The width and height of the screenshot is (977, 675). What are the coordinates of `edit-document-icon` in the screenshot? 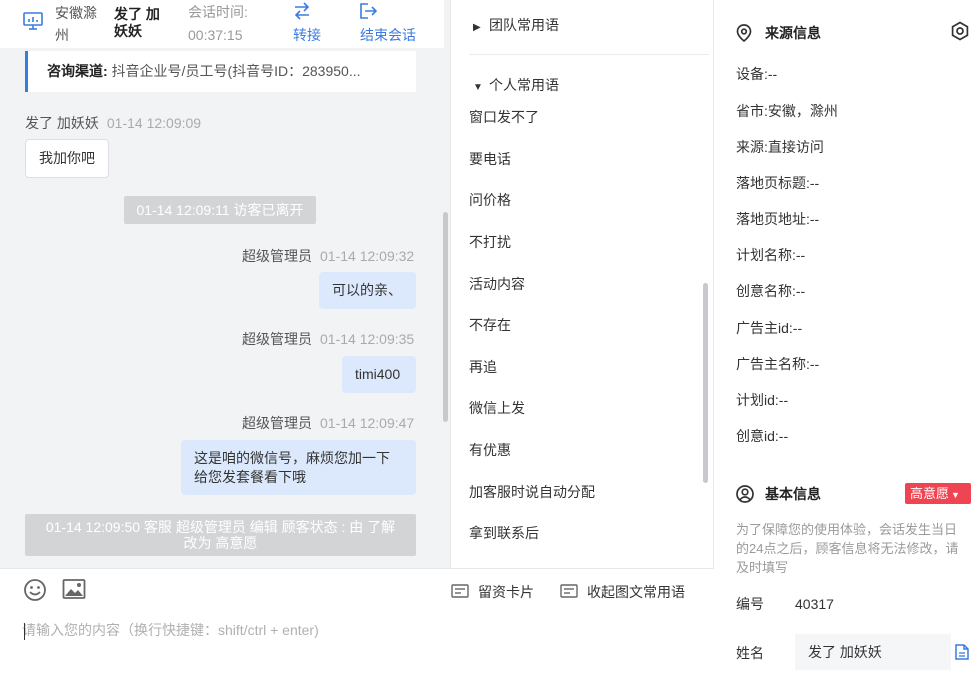 It's located at (962, 652).